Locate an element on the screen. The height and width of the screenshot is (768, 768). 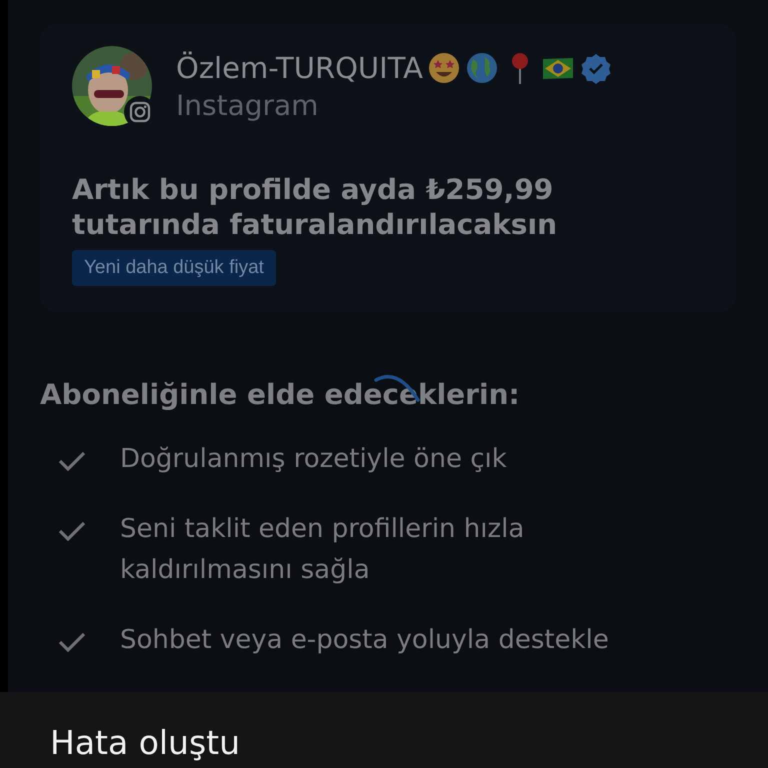
star-eyes-emoji-icon is located at coordinates (444, 67).